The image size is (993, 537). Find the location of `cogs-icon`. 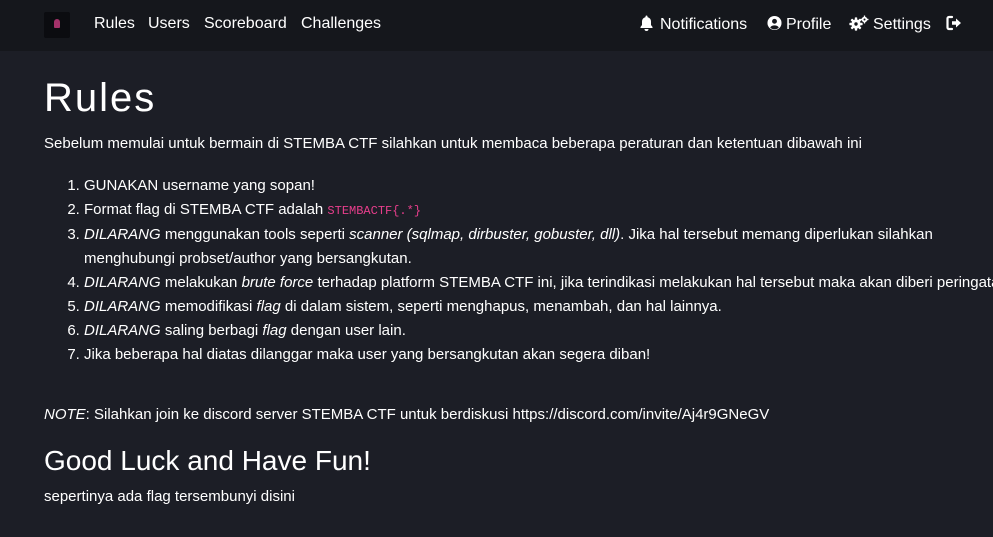

cogs-icon is located at coordinates (859, 23).